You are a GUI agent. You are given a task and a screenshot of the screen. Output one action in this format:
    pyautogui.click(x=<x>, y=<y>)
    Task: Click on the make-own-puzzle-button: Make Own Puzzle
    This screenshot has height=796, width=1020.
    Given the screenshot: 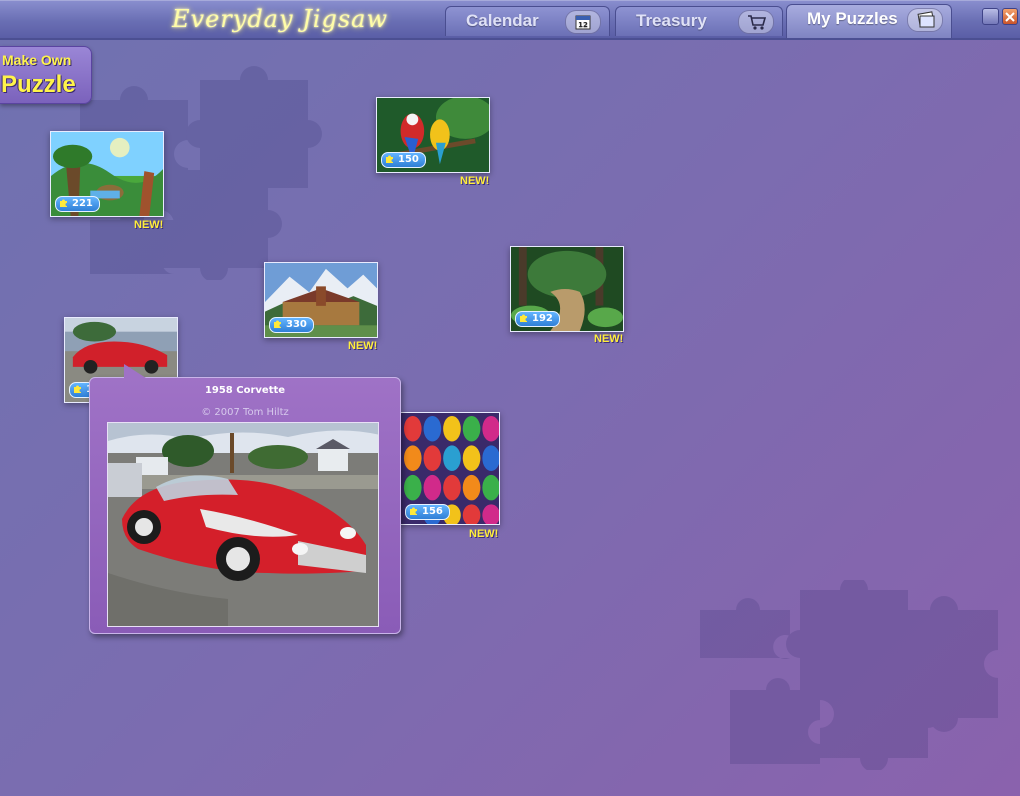 What is the action you would take?
    pyautogui.click(x=46, y=75)
    